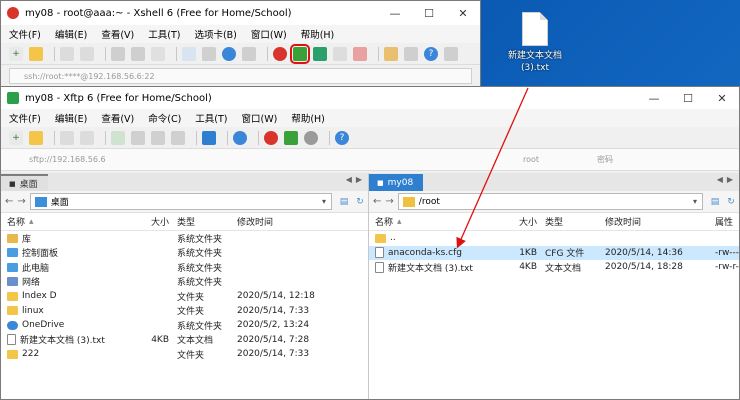  Describe the element at coordinates (391, 53) in the screenshot. I see `compose-icon` at that location.